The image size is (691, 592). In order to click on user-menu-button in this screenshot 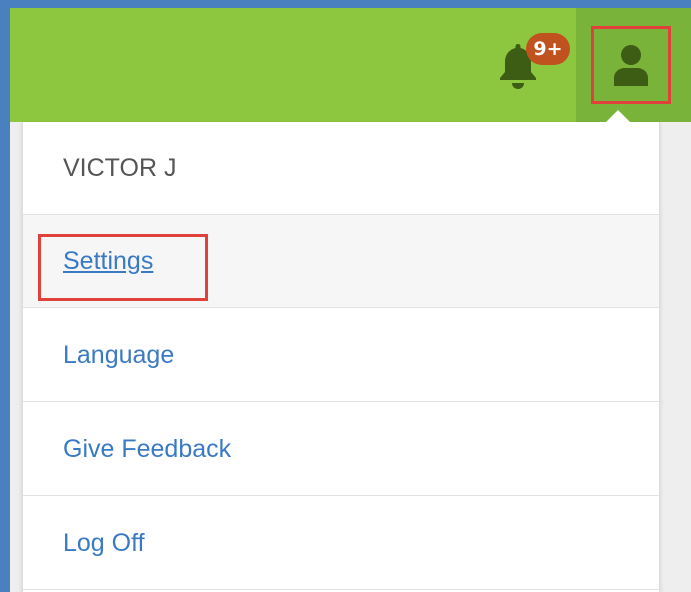, I will do `click(631, 65)`.